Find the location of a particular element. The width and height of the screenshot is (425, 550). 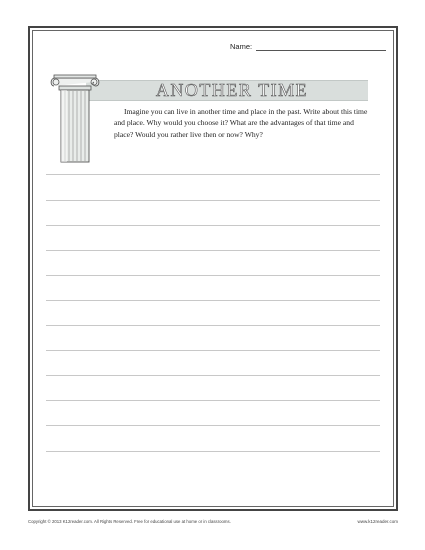

website-link: www.k12reader.com is located at coordinates (377, 521).